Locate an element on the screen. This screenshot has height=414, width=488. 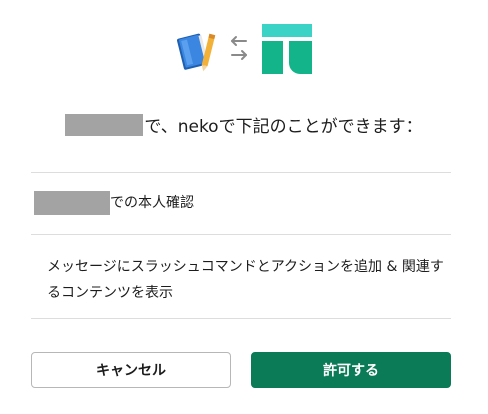
cancel-button: キャンセル is located at coordinates (131, 370).